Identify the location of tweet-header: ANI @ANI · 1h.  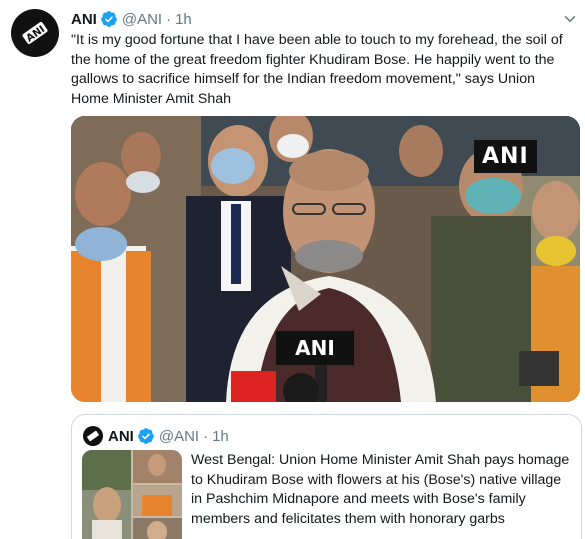
(131, 19).